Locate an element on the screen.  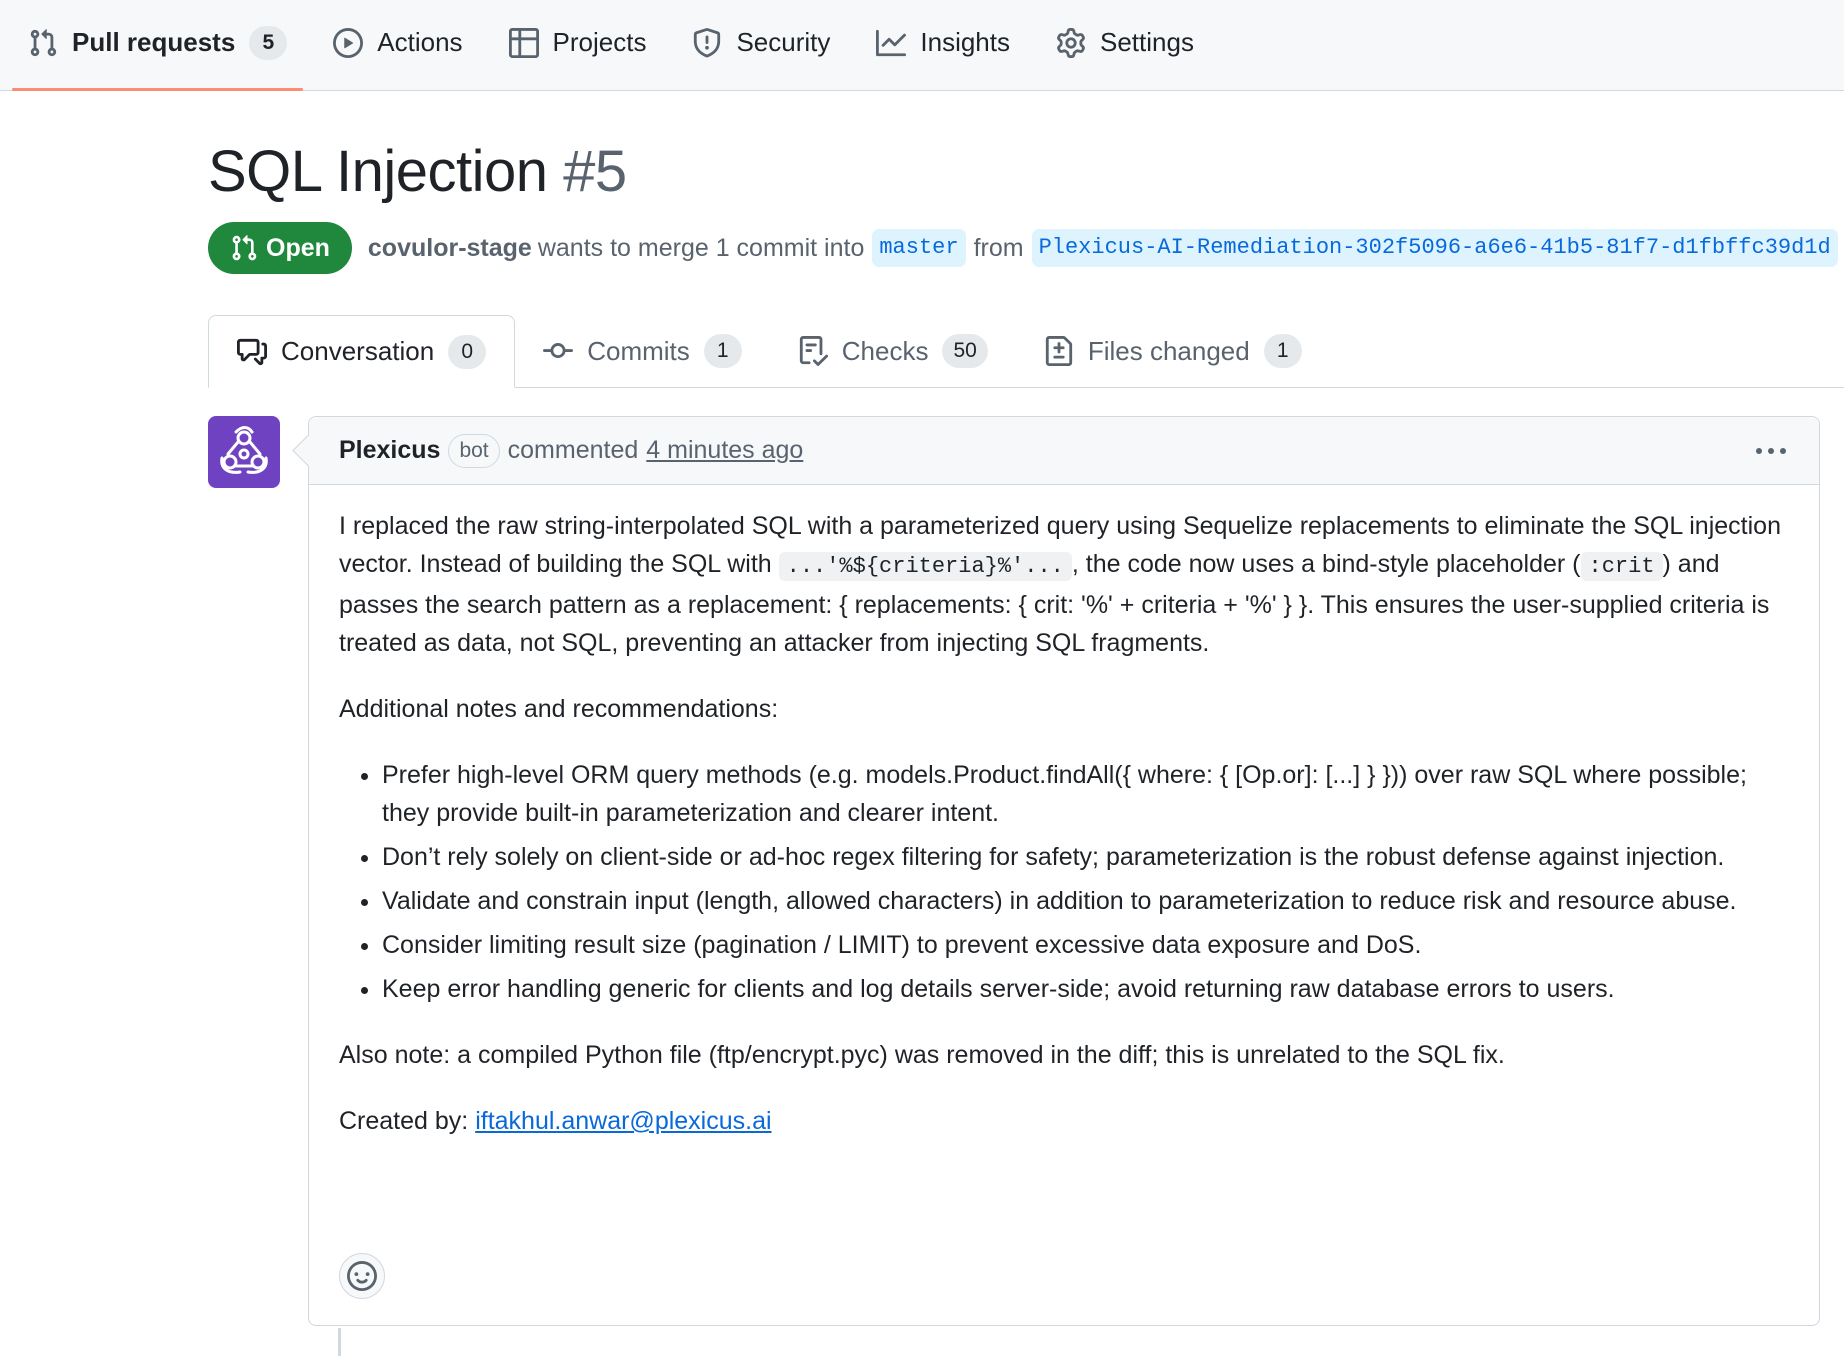
nav-actions-label: Actions is located at coordinates (420, 42).